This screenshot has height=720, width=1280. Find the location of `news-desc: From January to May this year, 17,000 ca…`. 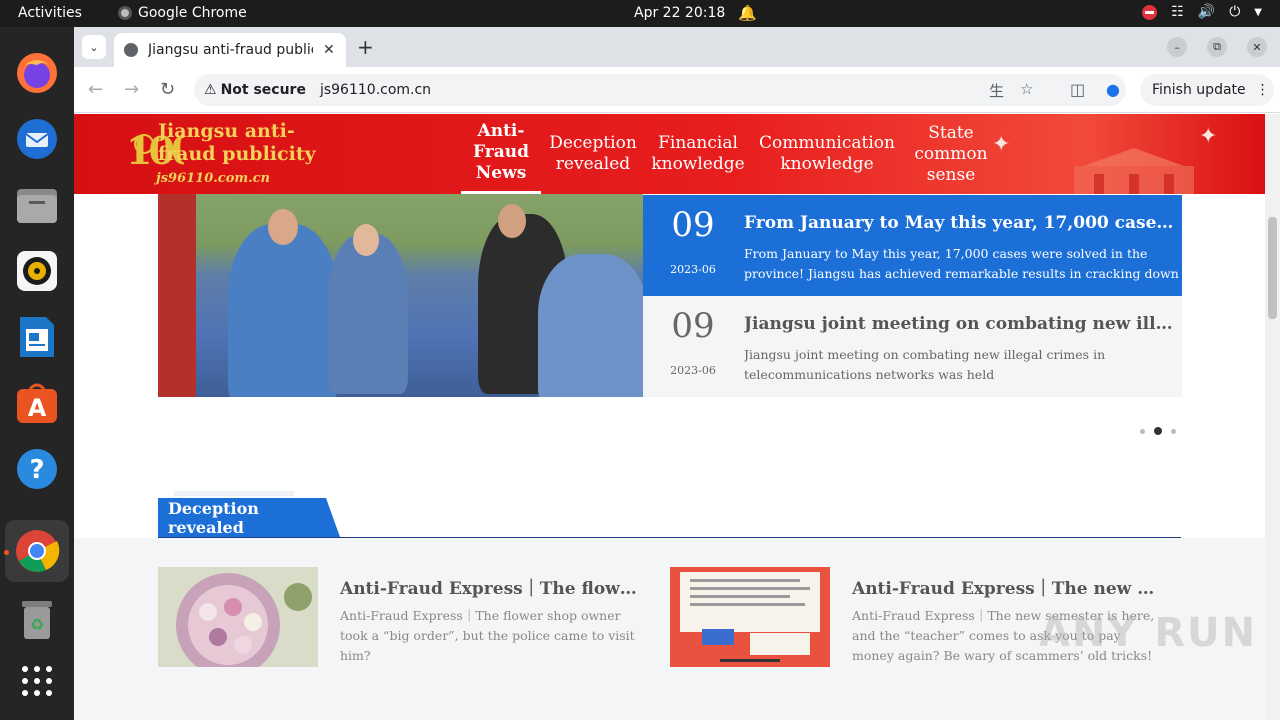

news-desc: From January to May this year, 17,000 ca… is located at coordinates (961, 267).